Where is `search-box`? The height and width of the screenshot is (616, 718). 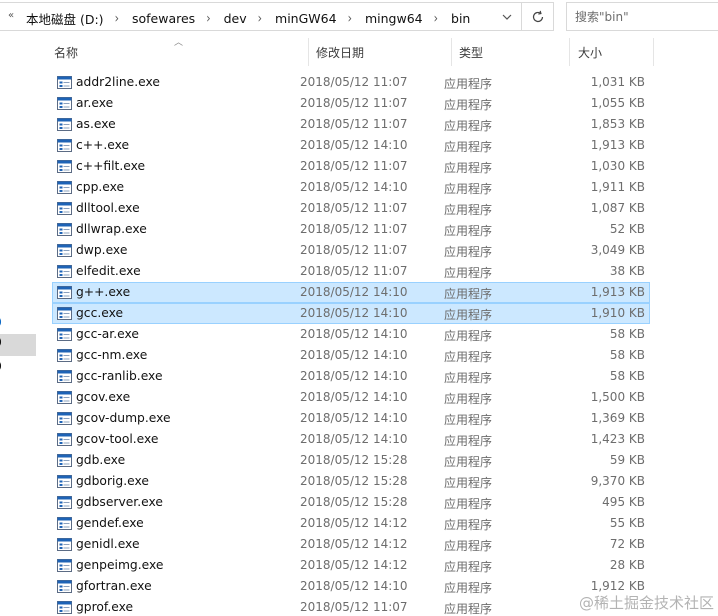 search-box is located at coordinates (642, 16).